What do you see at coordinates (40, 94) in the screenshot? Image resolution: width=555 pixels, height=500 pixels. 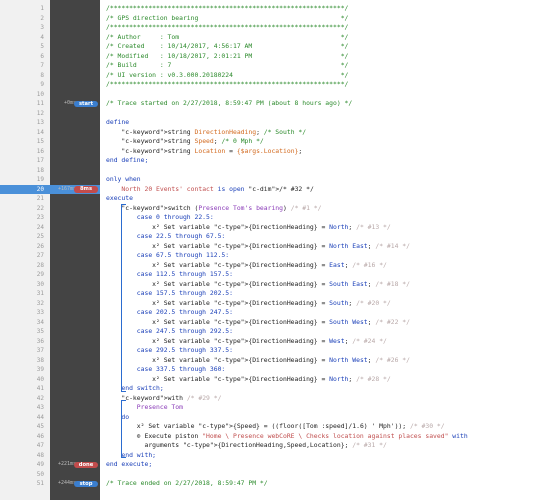 I see `line-number: 10` at bounding box center [40, 94].